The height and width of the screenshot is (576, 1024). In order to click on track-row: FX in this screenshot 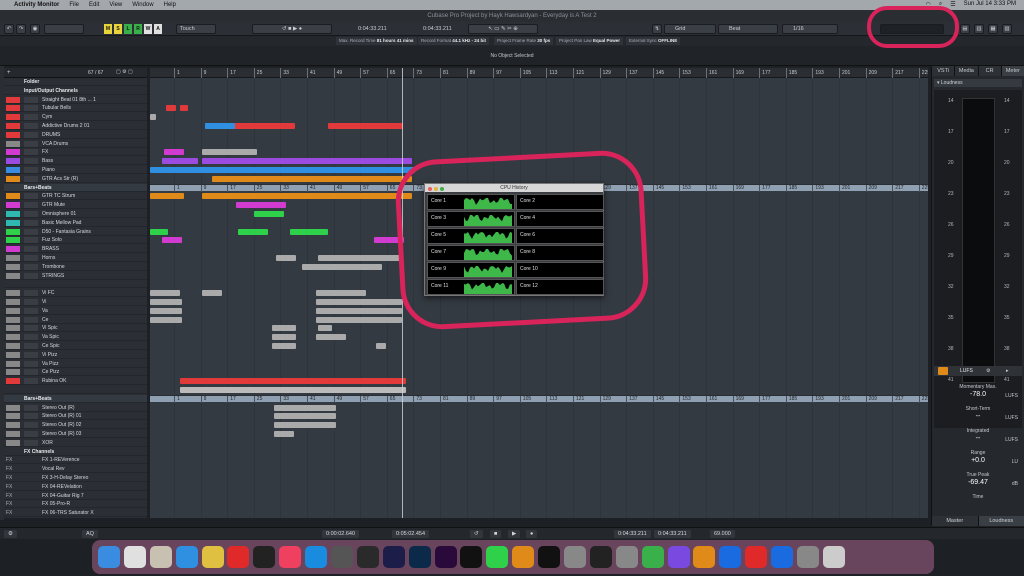, I will do `click(75, 152)`.